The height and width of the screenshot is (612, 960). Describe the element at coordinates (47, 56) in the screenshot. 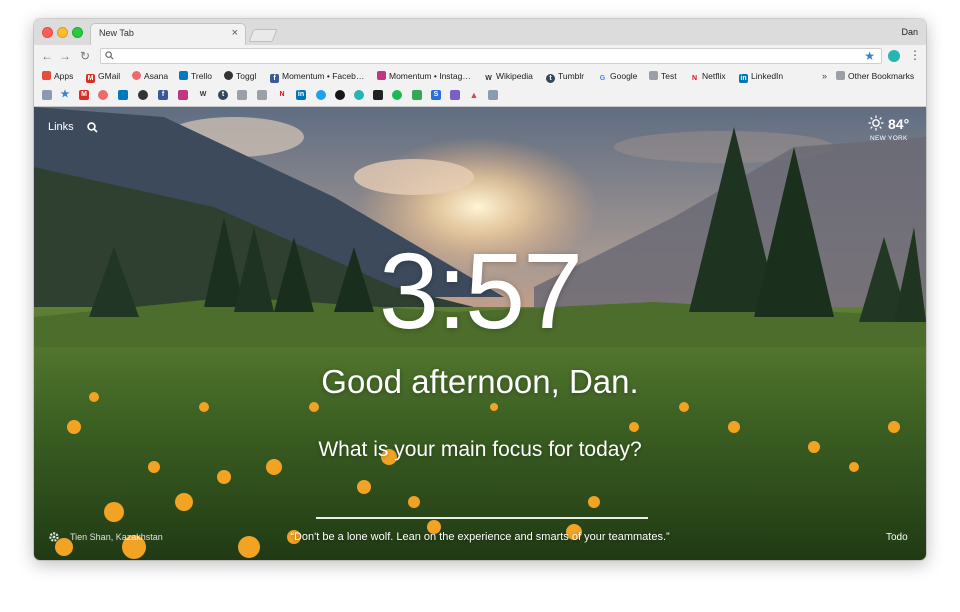

I see `back-arrow-icon: ←` at that location.